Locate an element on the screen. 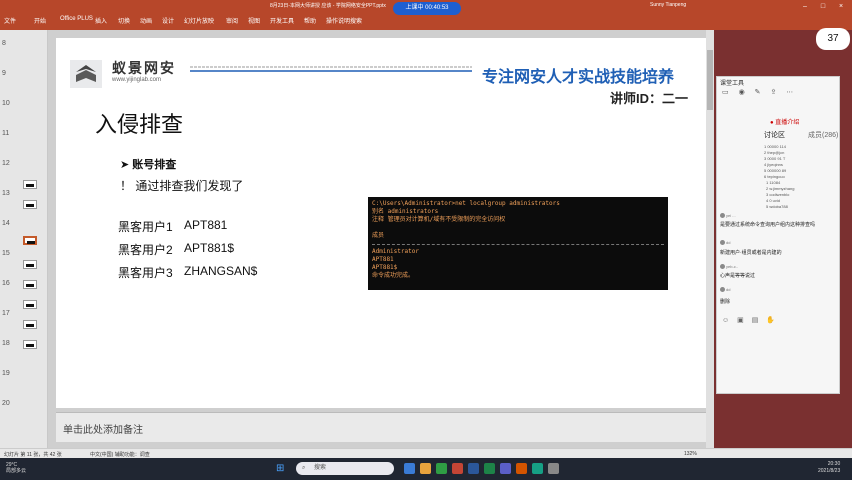 Image resolution: width=852 pixels, height=480 pixels. notes-pane is located at coordinates (381, 427).